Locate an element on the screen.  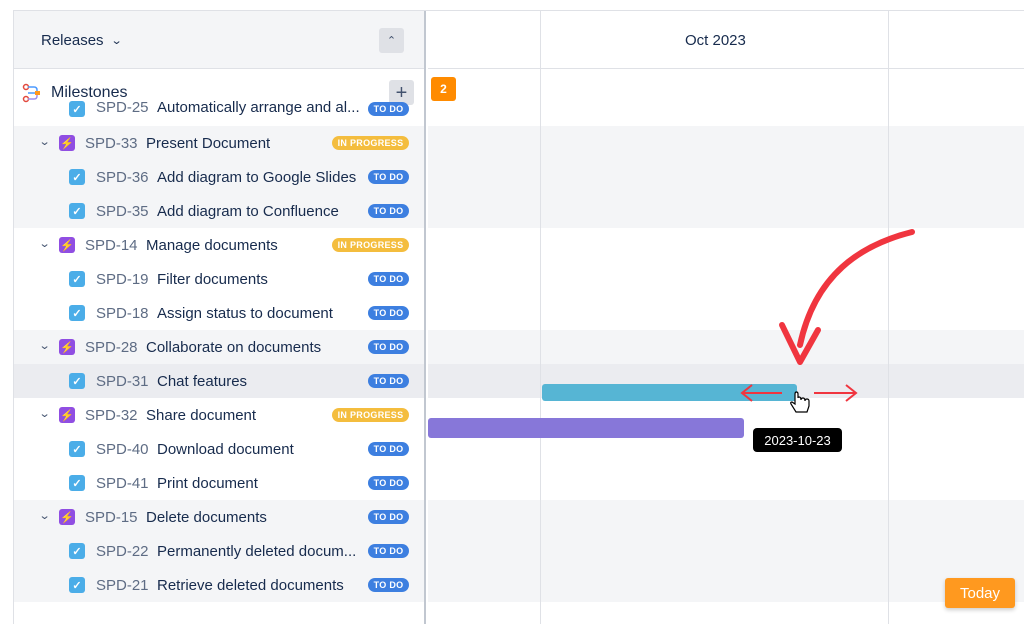
timeline-header: Oct 2023 is located at coordinates (726, 40).